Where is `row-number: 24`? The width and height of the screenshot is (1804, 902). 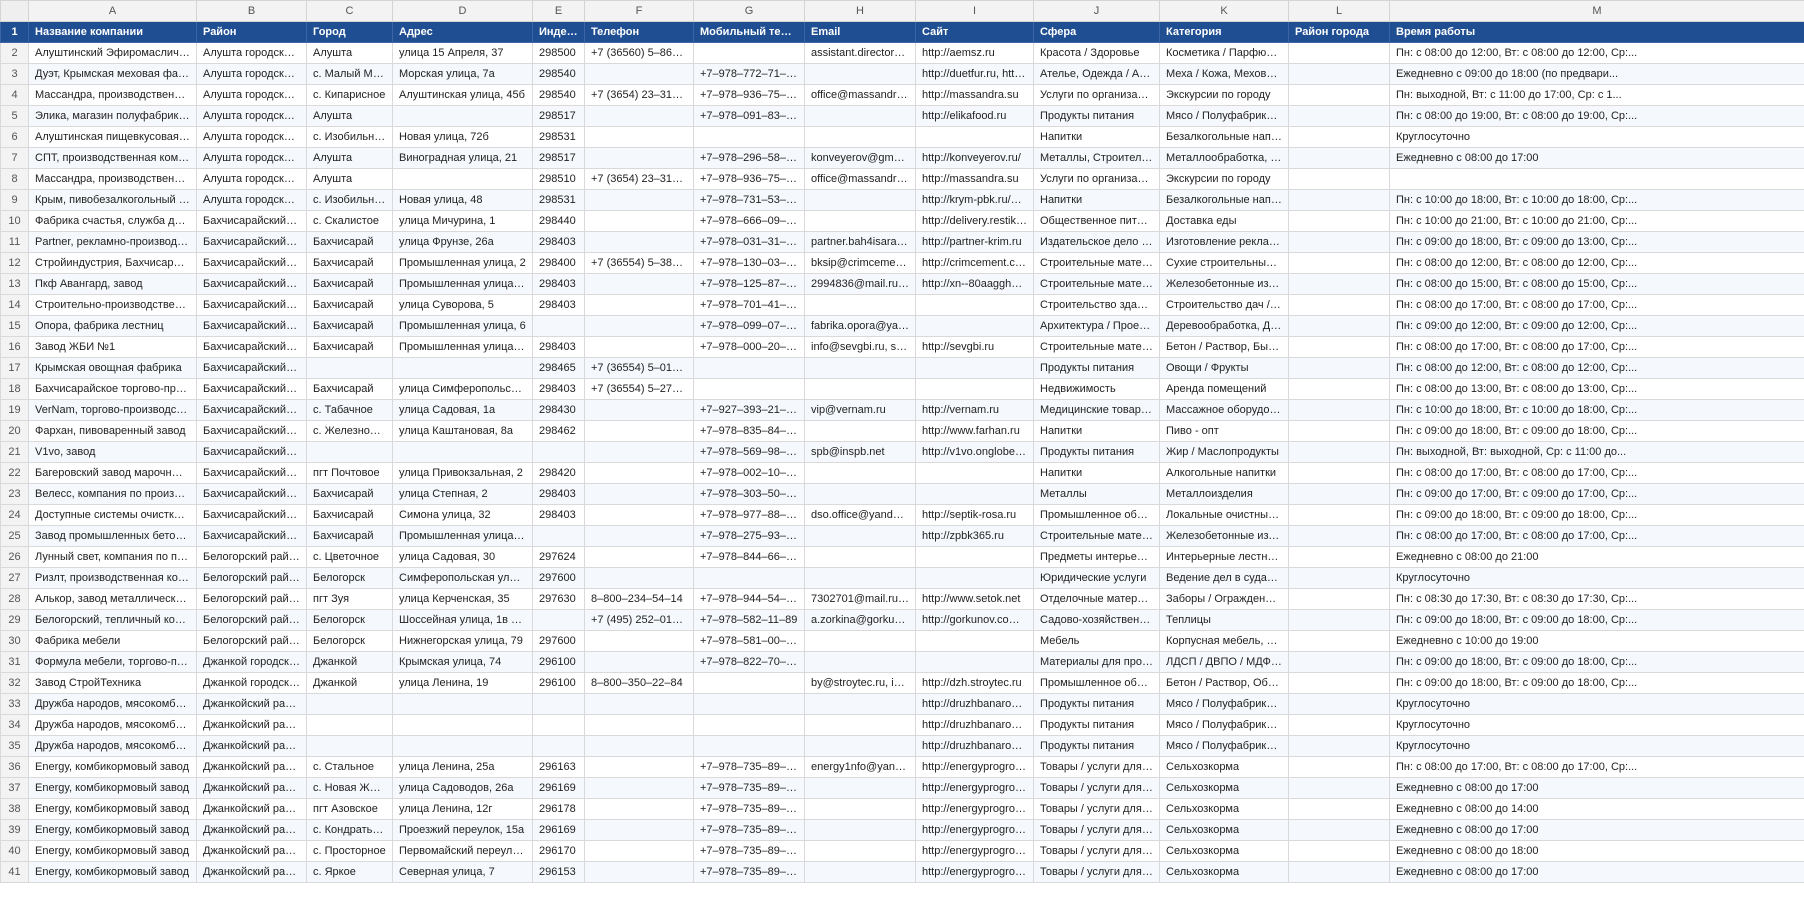
row-number: 24 is located at coordinates (14, 515).